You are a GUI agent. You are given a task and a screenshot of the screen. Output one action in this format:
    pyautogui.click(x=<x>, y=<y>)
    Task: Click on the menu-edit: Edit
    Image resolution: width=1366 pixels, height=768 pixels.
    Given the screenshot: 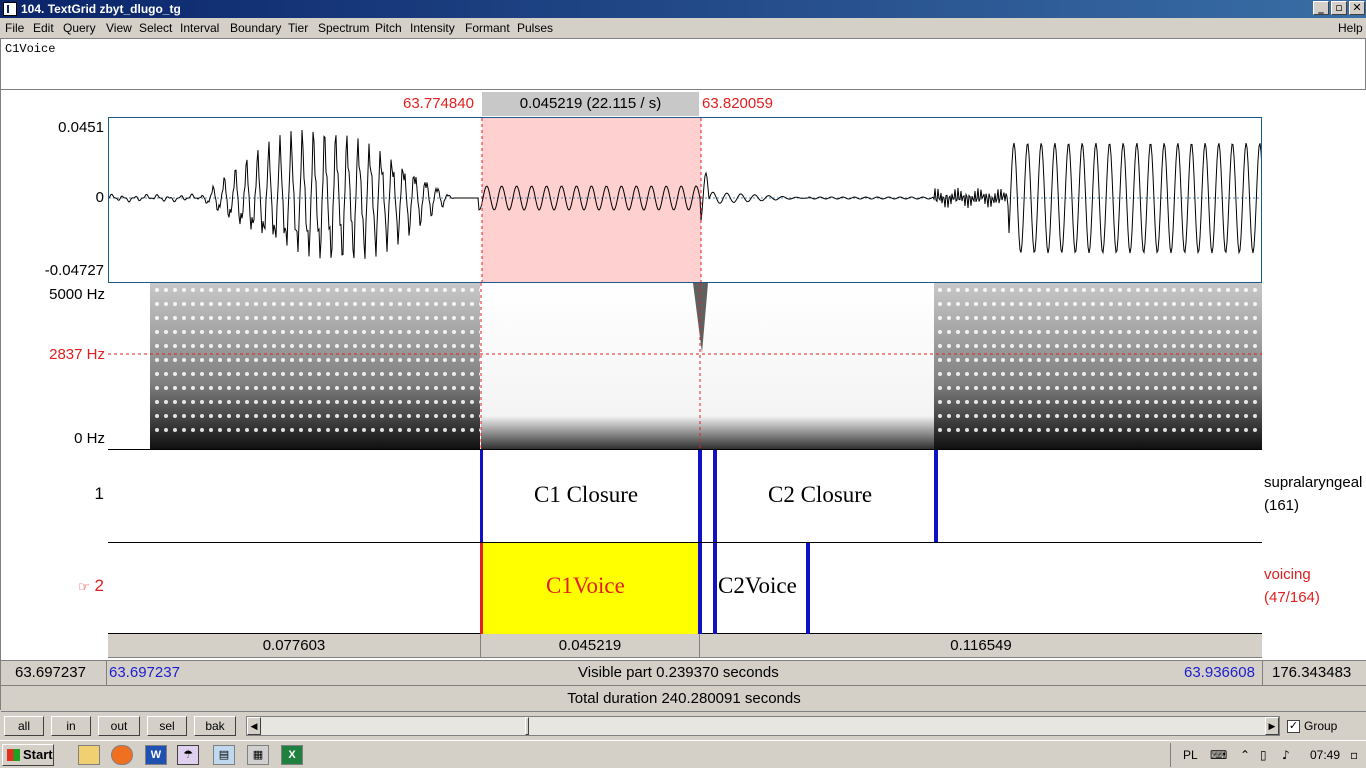 What is the action you would take?
    pyautogui.click(x=43, y=28)
    